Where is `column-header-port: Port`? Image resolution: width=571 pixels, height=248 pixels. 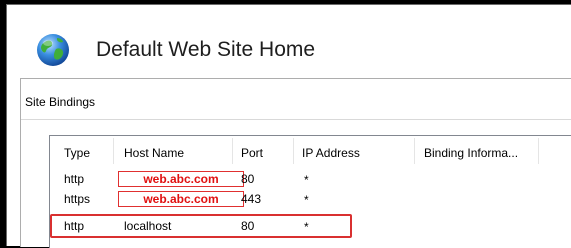 column-header-port: Port is located at coordinates (252, 153).